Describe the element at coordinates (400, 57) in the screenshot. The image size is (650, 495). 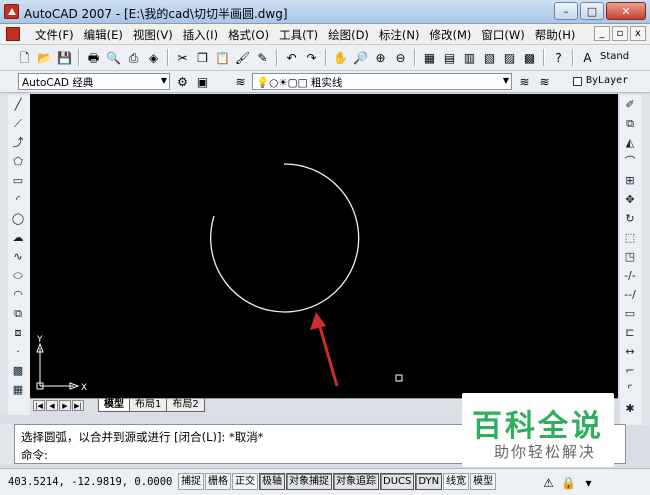
I see `zoom-previous-icon: ⊖` at that location.